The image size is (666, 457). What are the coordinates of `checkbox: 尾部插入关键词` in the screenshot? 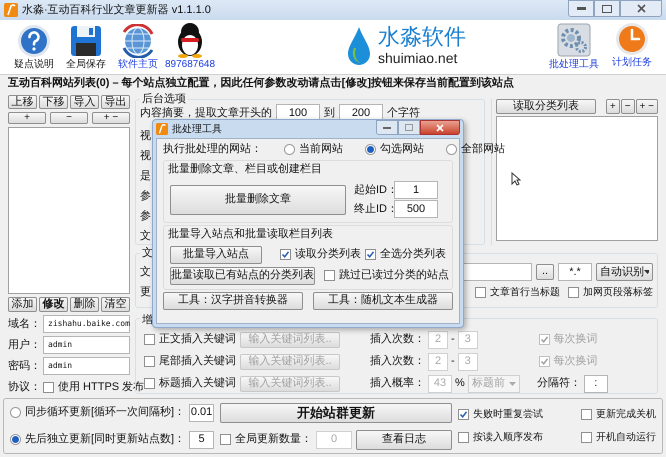 It's located at (192, 361).